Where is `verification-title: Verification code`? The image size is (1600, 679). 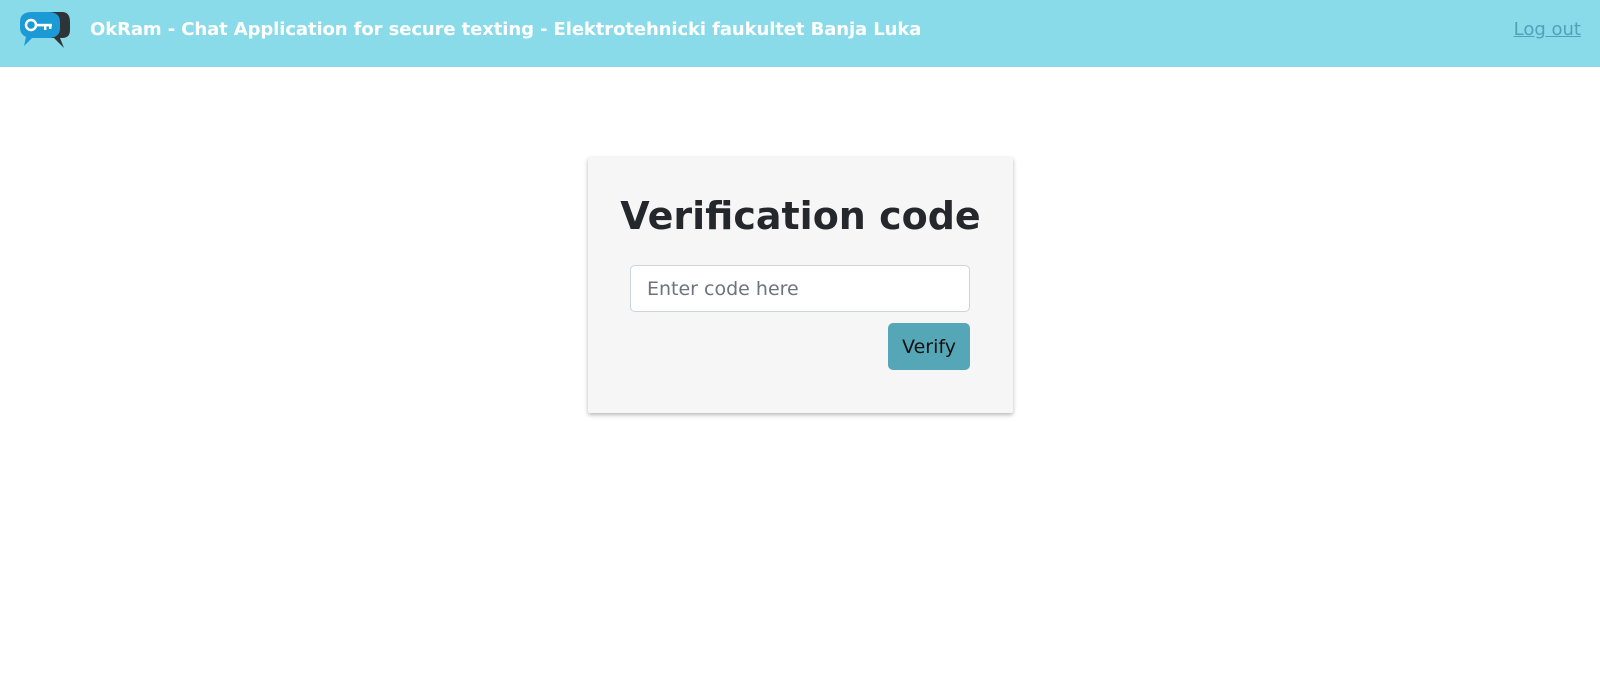 verification-title: Verification code is located at coordinates (800, 216).